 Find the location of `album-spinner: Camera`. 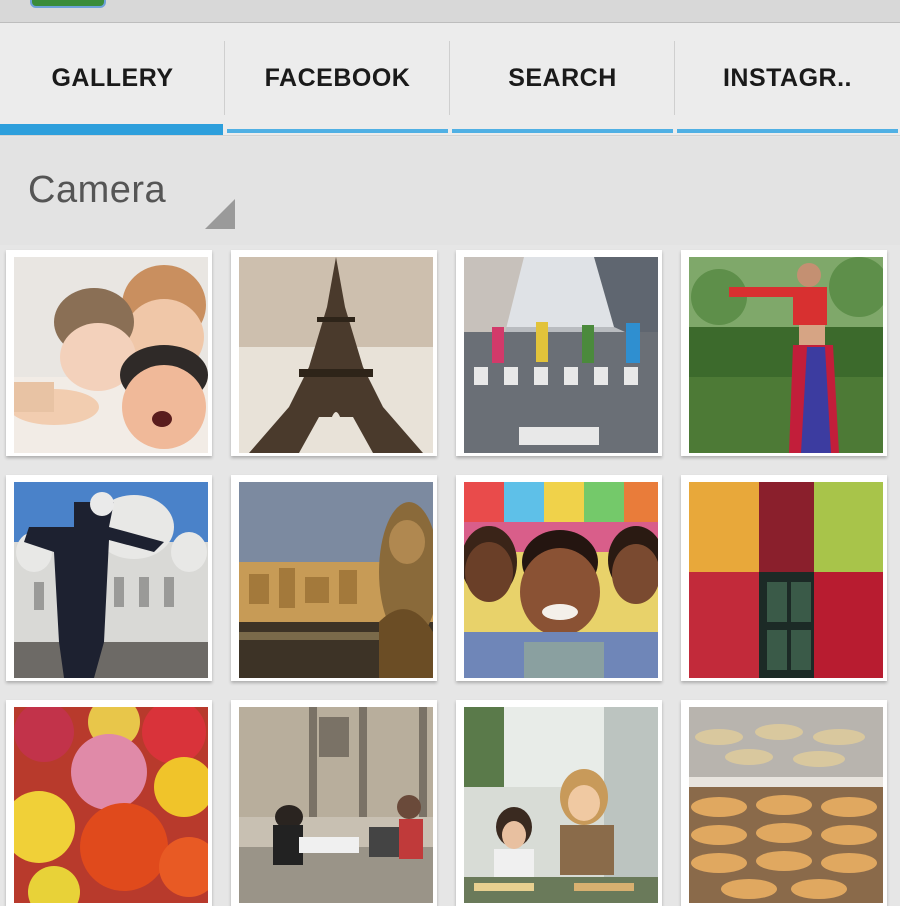

album-spinner: Camera is located at coordinates (120, 191).